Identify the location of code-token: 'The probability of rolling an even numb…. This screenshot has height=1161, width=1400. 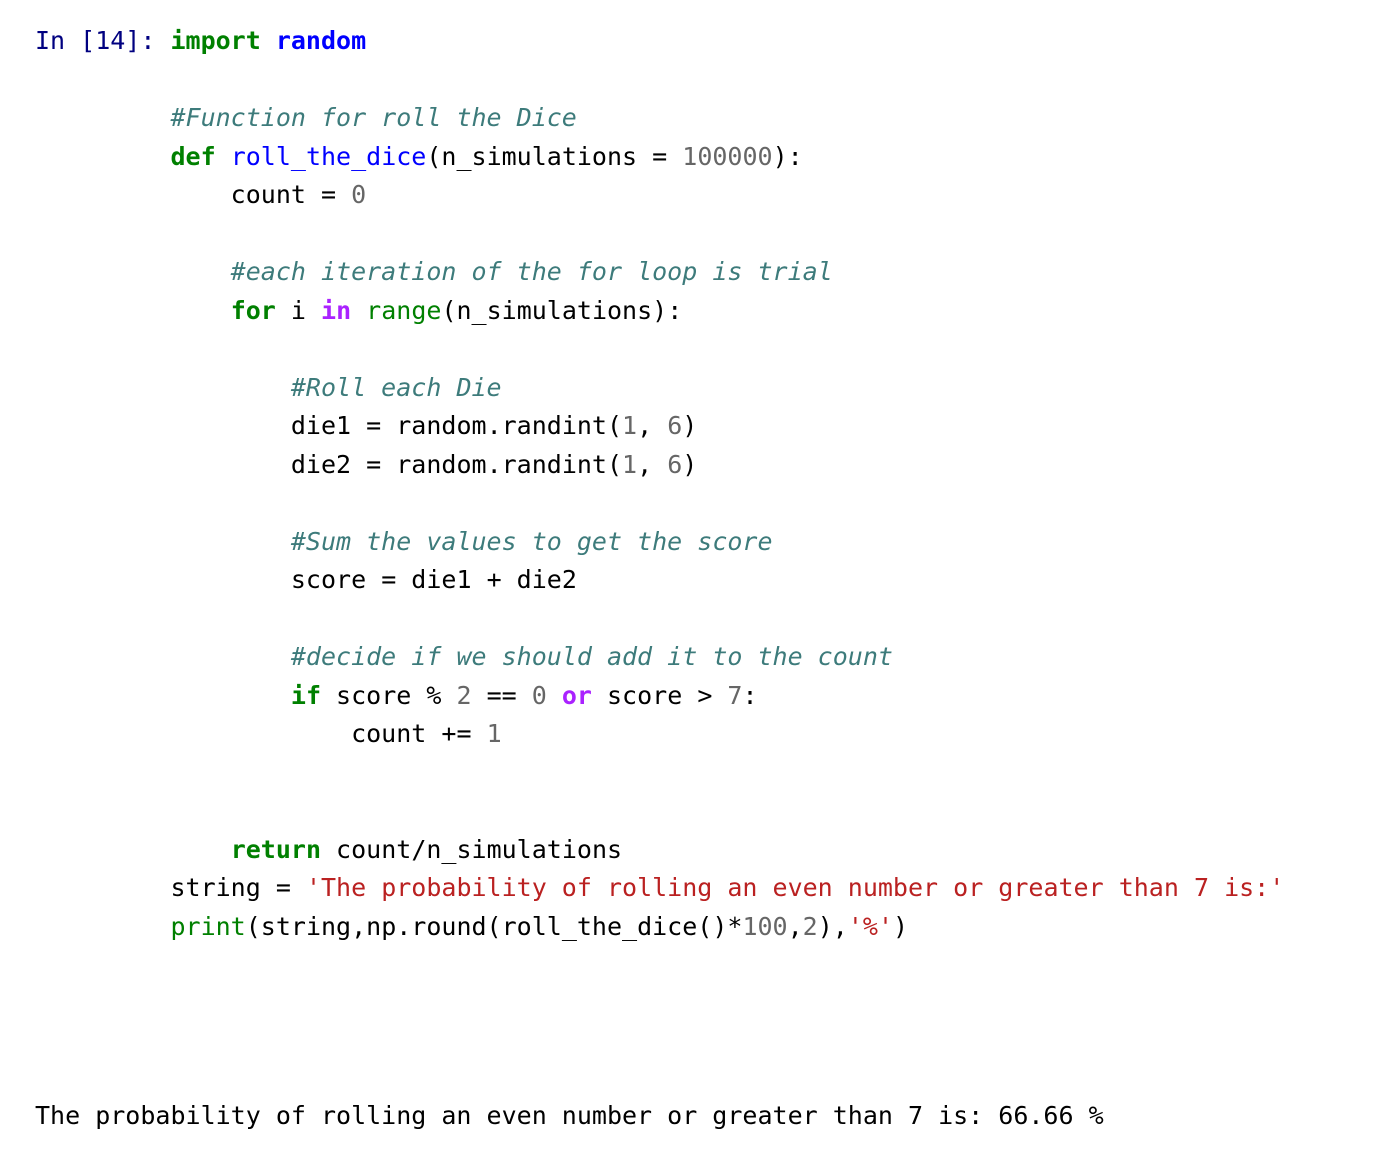
(795, 887).